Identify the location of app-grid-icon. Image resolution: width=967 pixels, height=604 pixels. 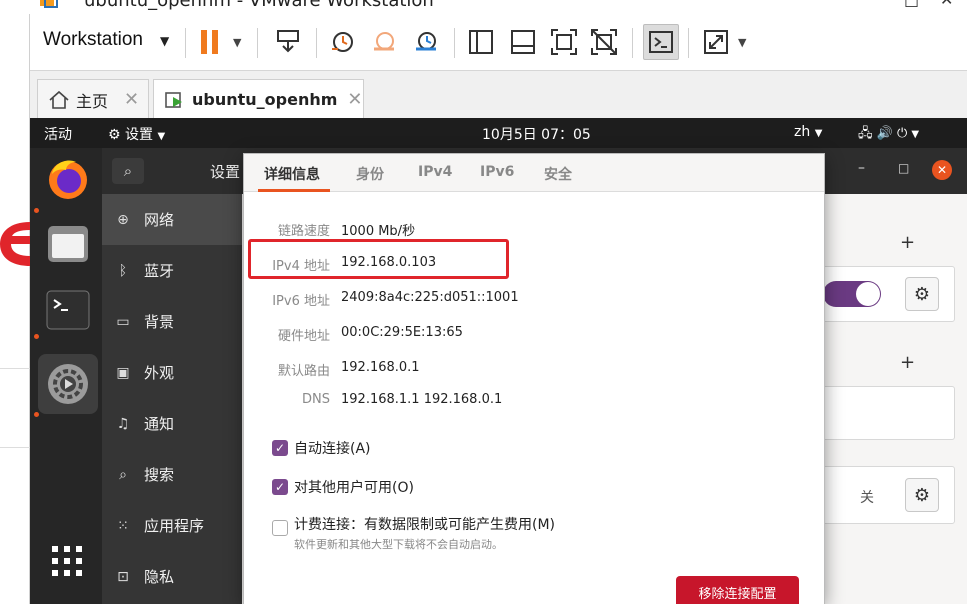
(67, 561).